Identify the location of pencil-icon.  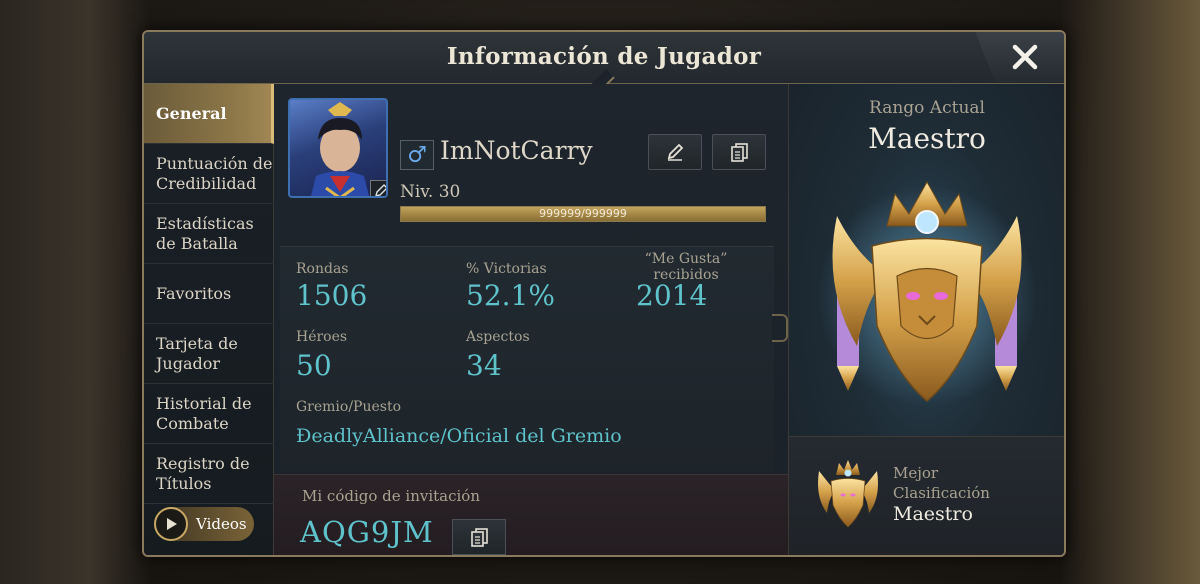
(675, 152).